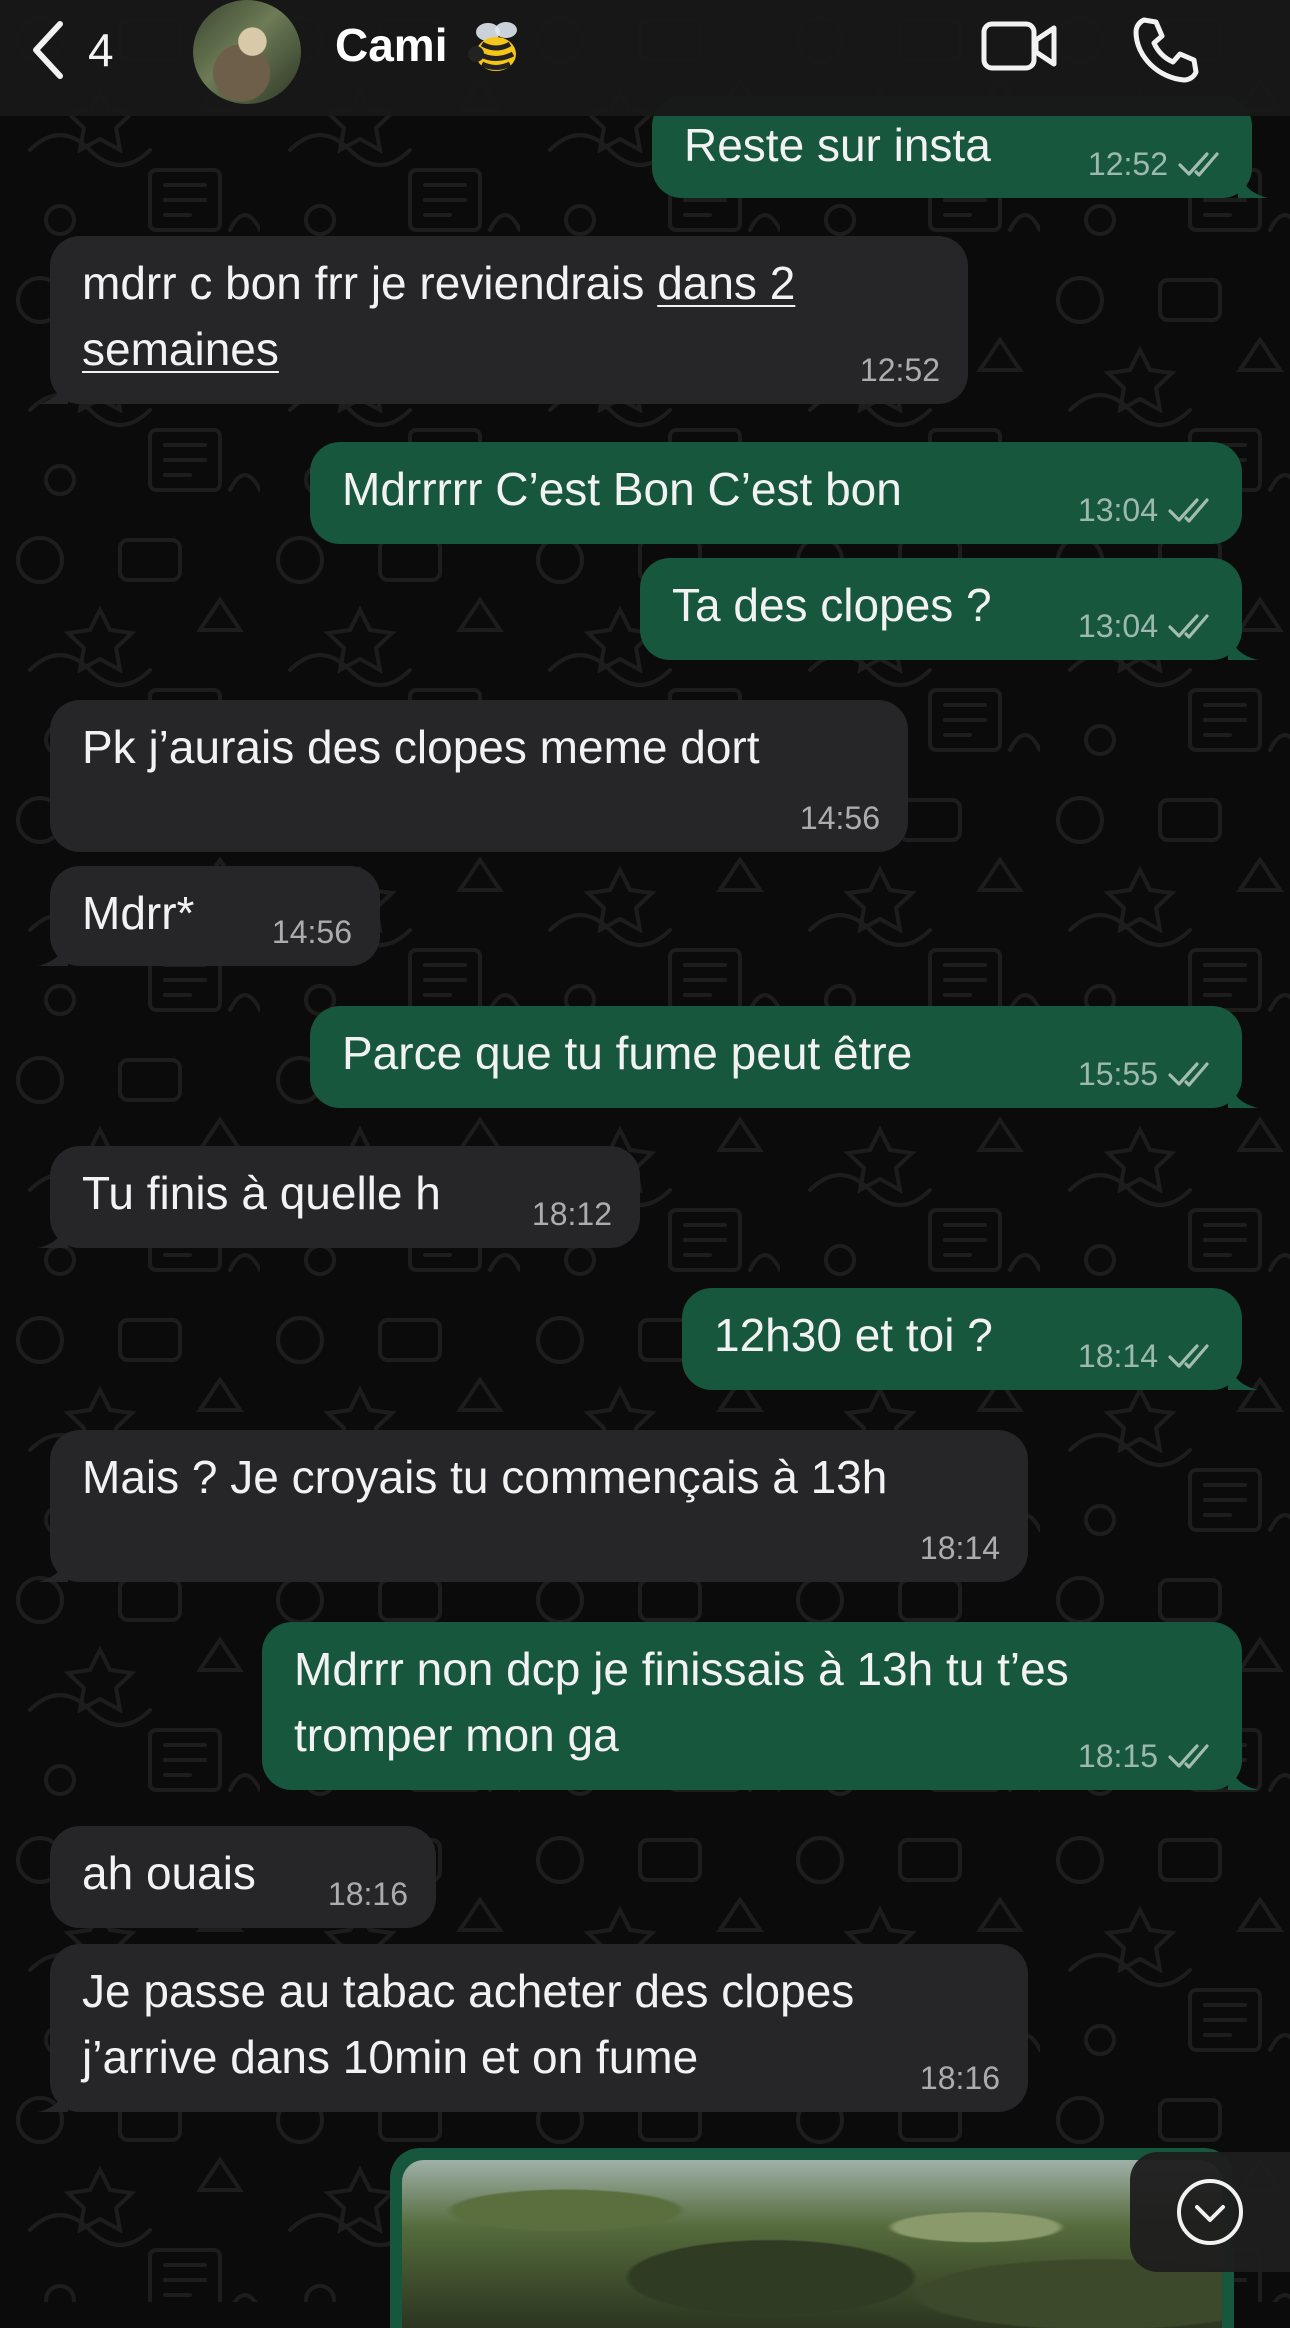 The width and height of the screenshot is (1290, 2328). I want to click on message-bubble-outgoing: Mdrrrrr C’est Bon C’est bon 13:04, so click(776, 493).